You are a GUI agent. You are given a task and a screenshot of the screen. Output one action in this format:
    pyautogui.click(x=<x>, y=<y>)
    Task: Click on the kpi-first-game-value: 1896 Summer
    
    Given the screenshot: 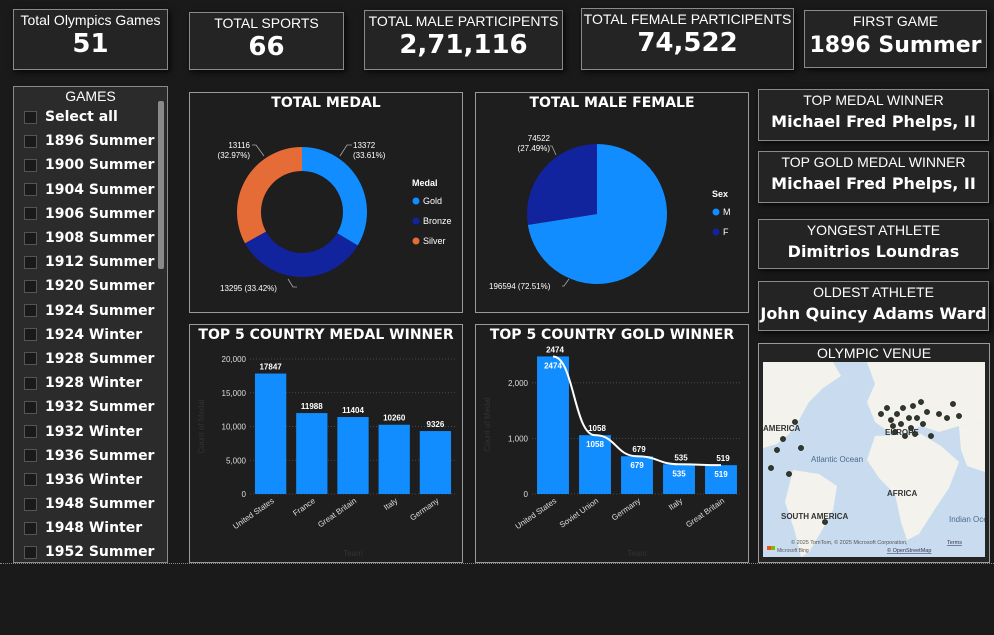 What is the action you would take?
    pyautogui.click(x=895, y=45)
    